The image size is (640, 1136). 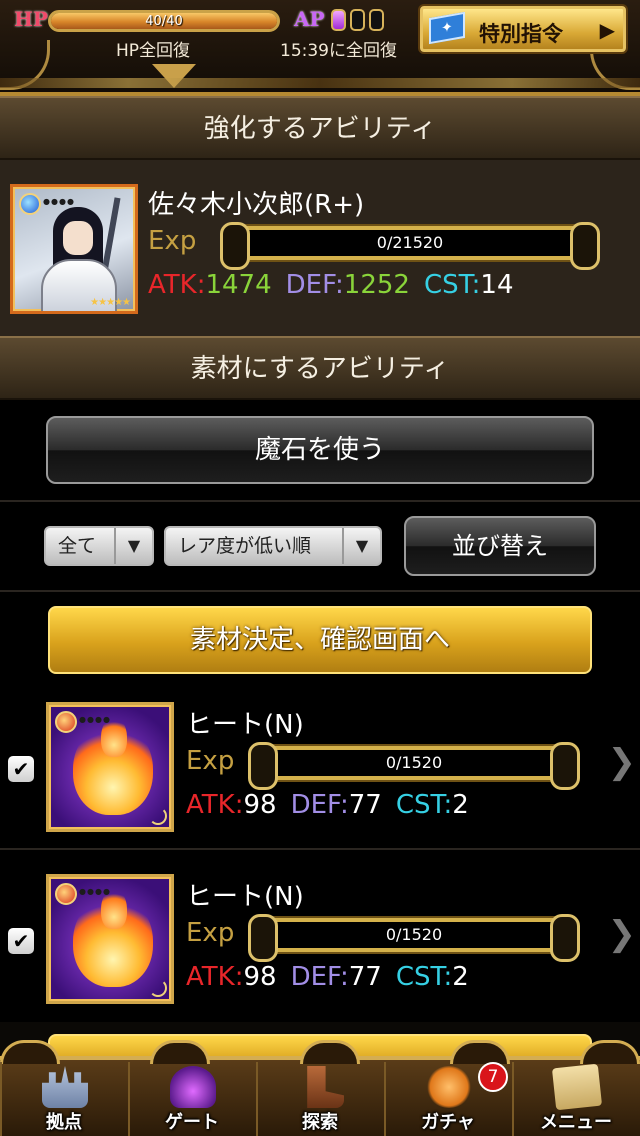 I want to click on special-order-label: 特別指令, so click(x=521, y=34).